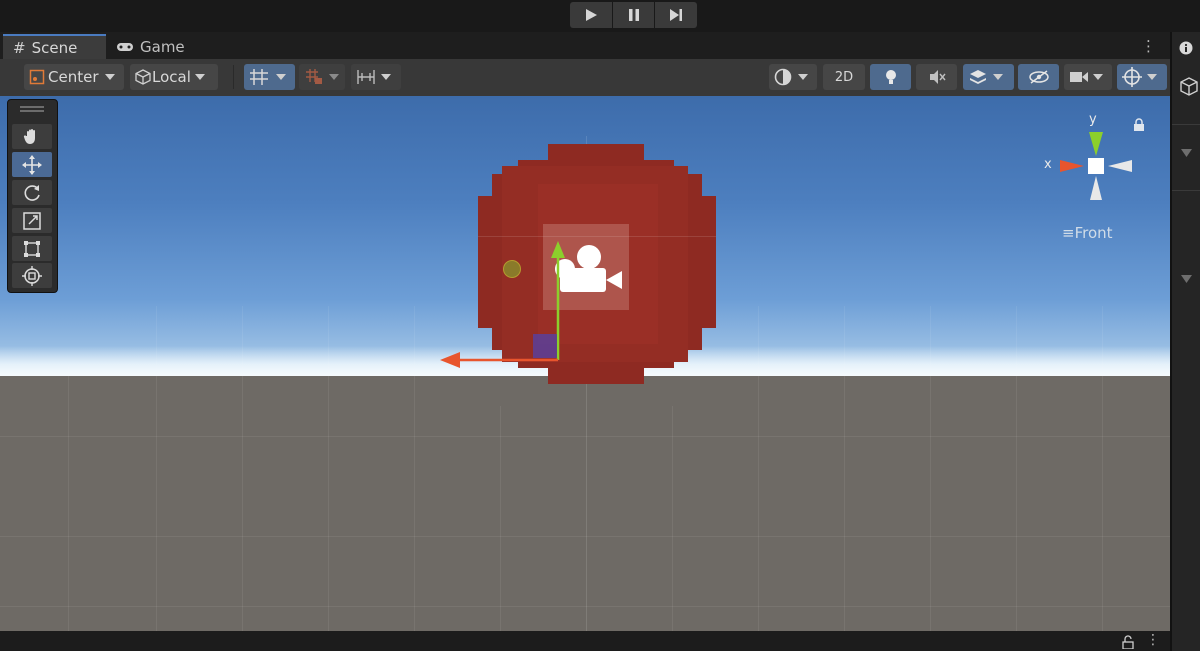 The height and width of the screenshot is (651, 1200). What do you see at coordinates (32, 248) in the screenshot?
I see `rect-tool-button` at bounding box center [32, 248].